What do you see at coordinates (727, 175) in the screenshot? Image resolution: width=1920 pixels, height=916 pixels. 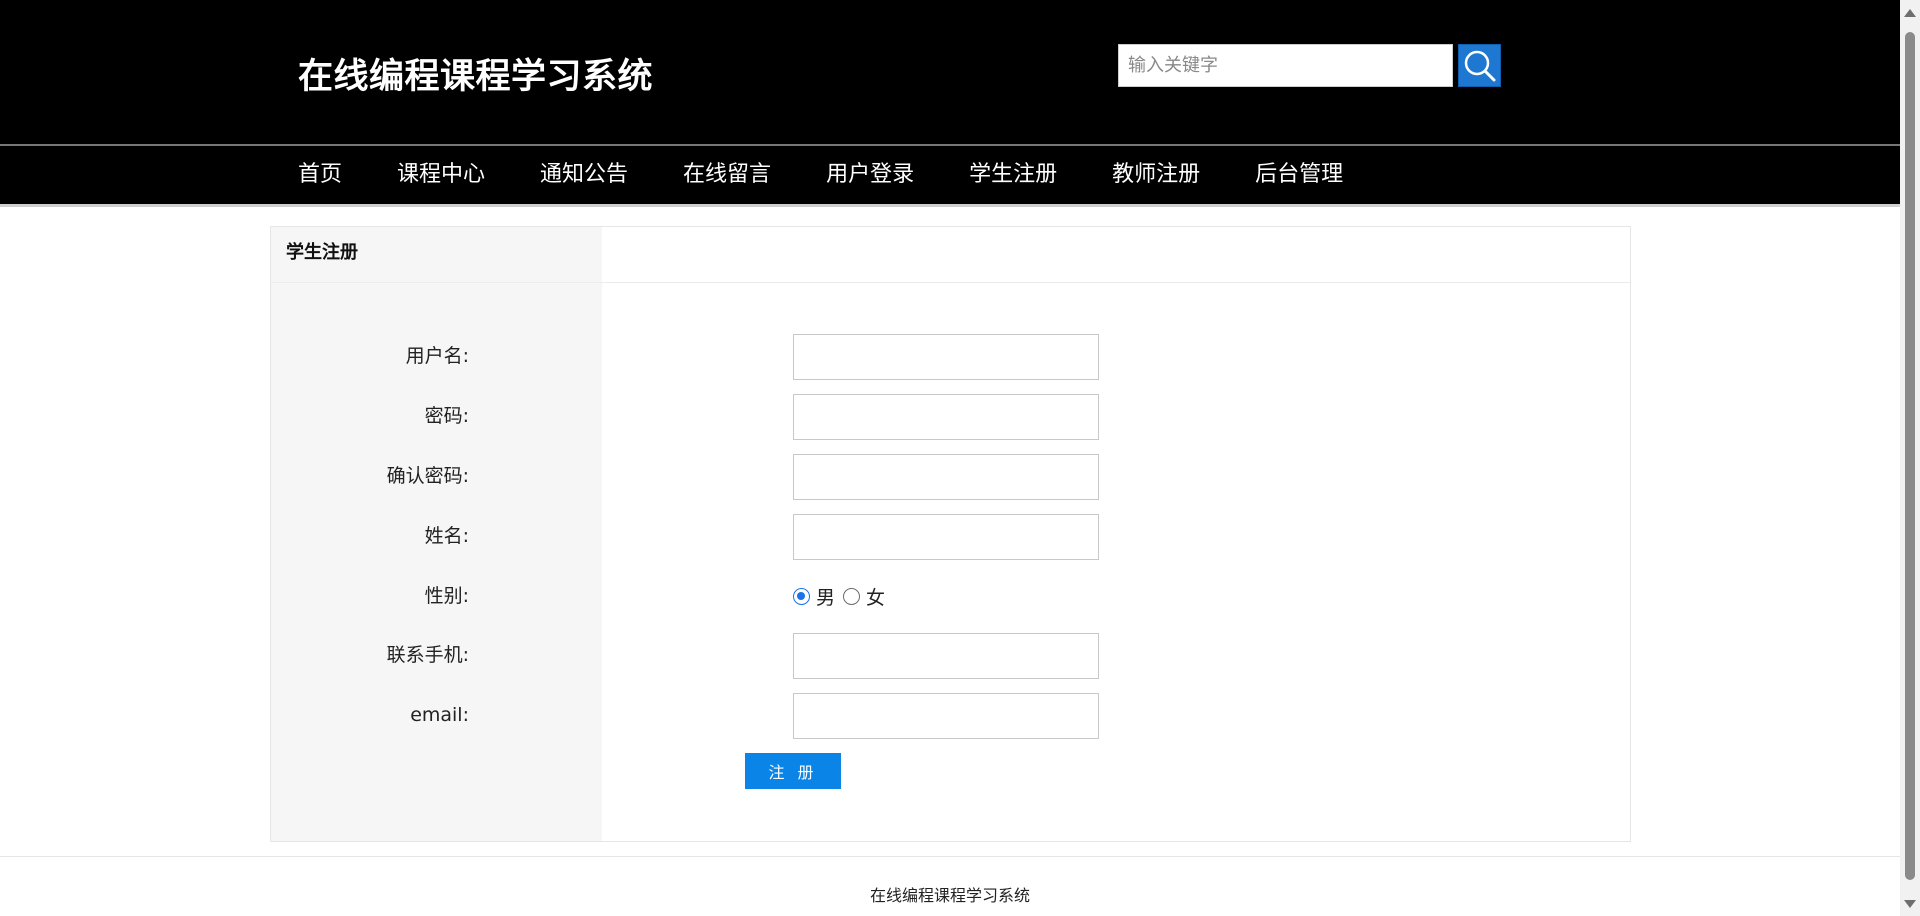 I see `nav-item-messages: 在线留言` at bounding box center [727, 175].